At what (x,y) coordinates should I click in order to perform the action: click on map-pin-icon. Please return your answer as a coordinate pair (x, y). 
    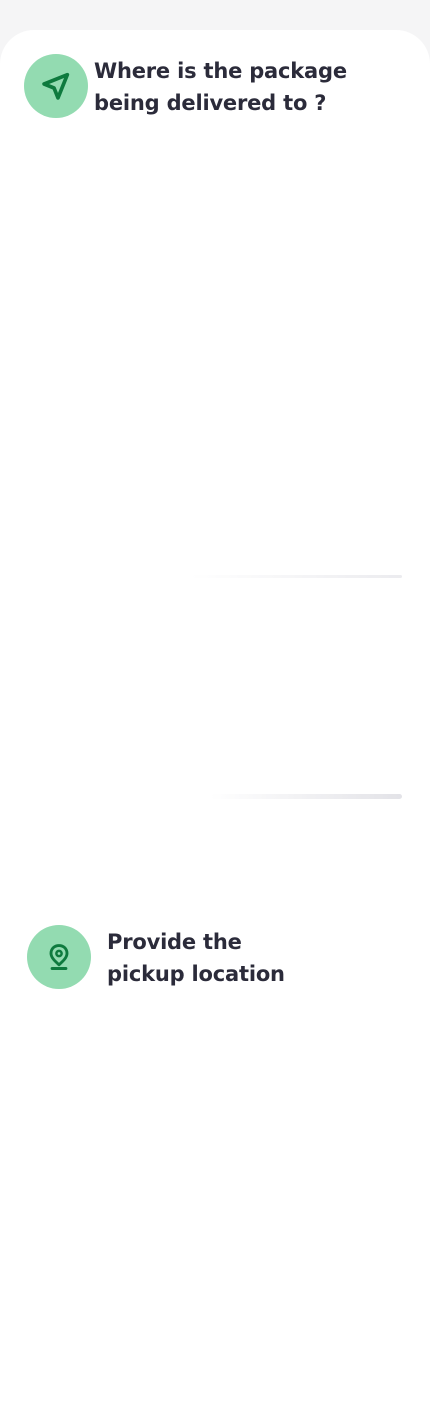
    Looking at the image, I should click on (59, 957).